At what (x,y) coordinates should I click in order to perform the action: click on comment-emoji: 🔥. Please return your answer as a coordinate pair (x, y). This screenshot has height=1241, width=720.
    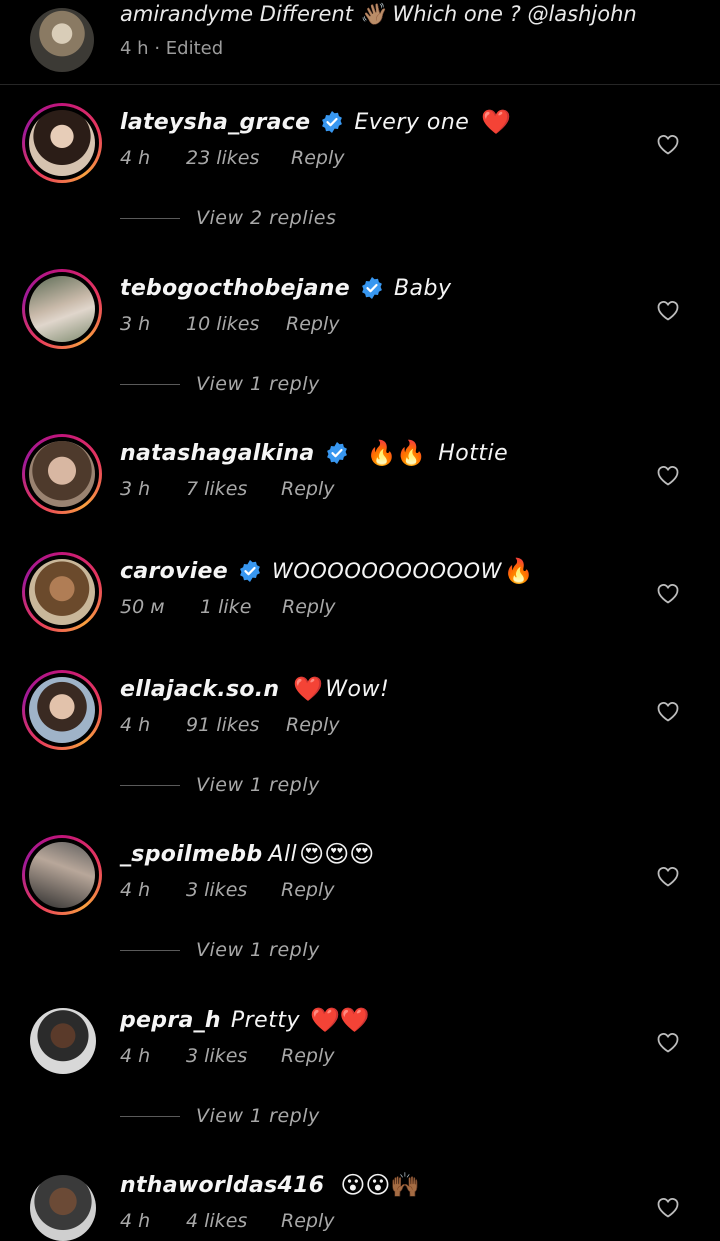
    Looking at the image, I should click on (518, 571).